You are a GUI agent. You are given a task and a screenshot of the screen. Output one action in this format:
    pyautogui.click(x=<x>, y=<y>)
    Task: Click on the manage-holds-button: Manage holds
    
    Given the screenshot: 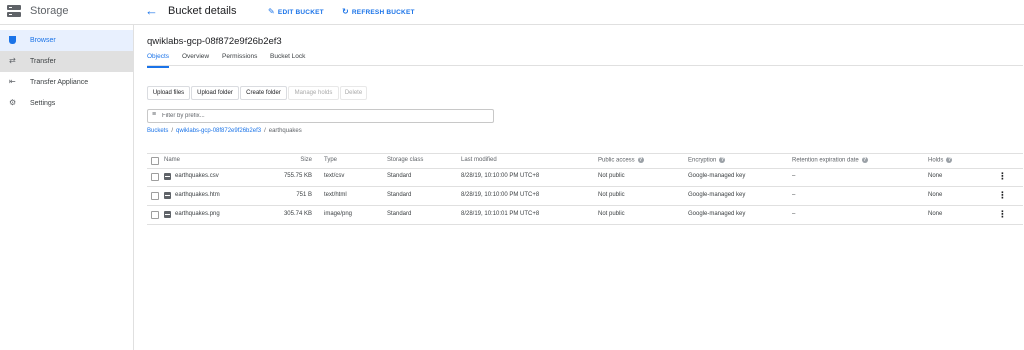 What is the action you would take?
    pyautogui.click(x=313, y=93)
    